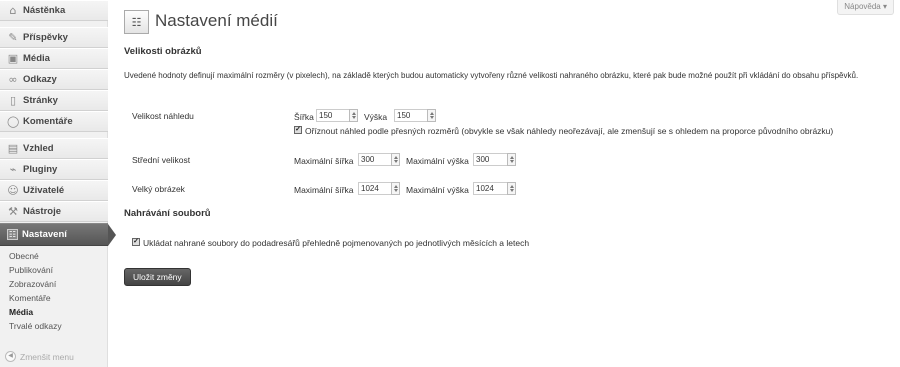  What do you see at coordinates (54, 58) in the screenshot?
I see `menu-media: ▣ Média` at bounding box center [54, 58].